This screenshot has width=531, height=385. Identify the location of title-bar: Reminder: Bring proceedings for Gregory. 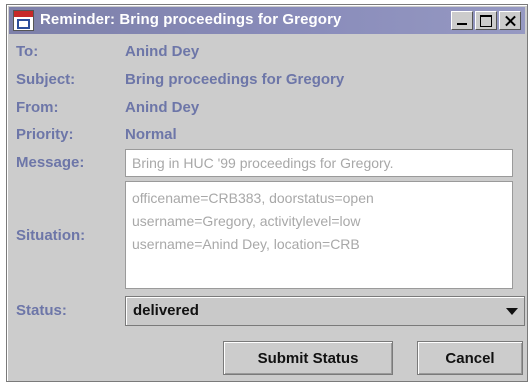
(267, 20).